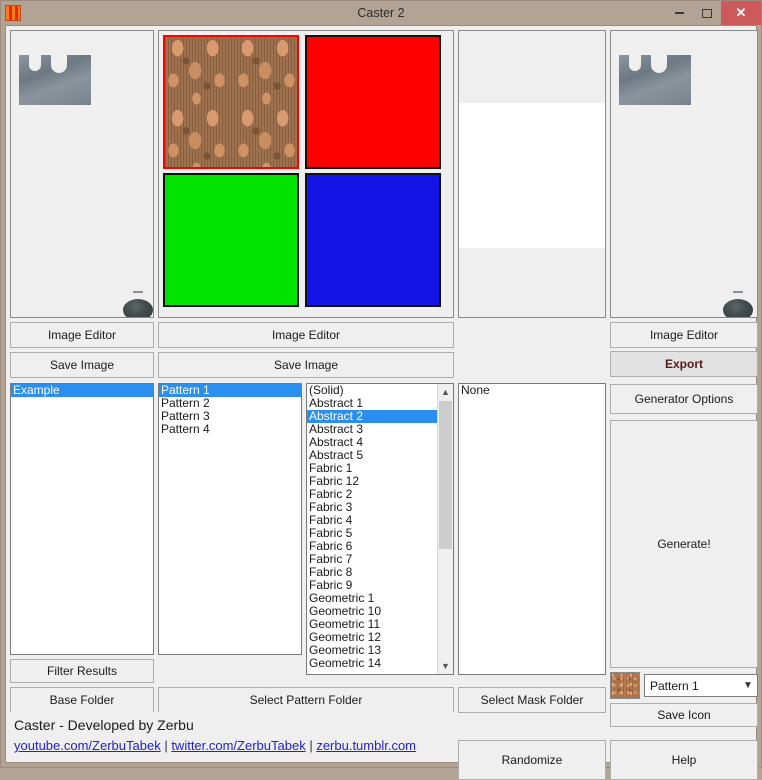 Image resolution: width=762 pixels, height=780 pixels. Describe the element at coordinates (373, 102) in the screenshot. I see `swatch-red` at that location.